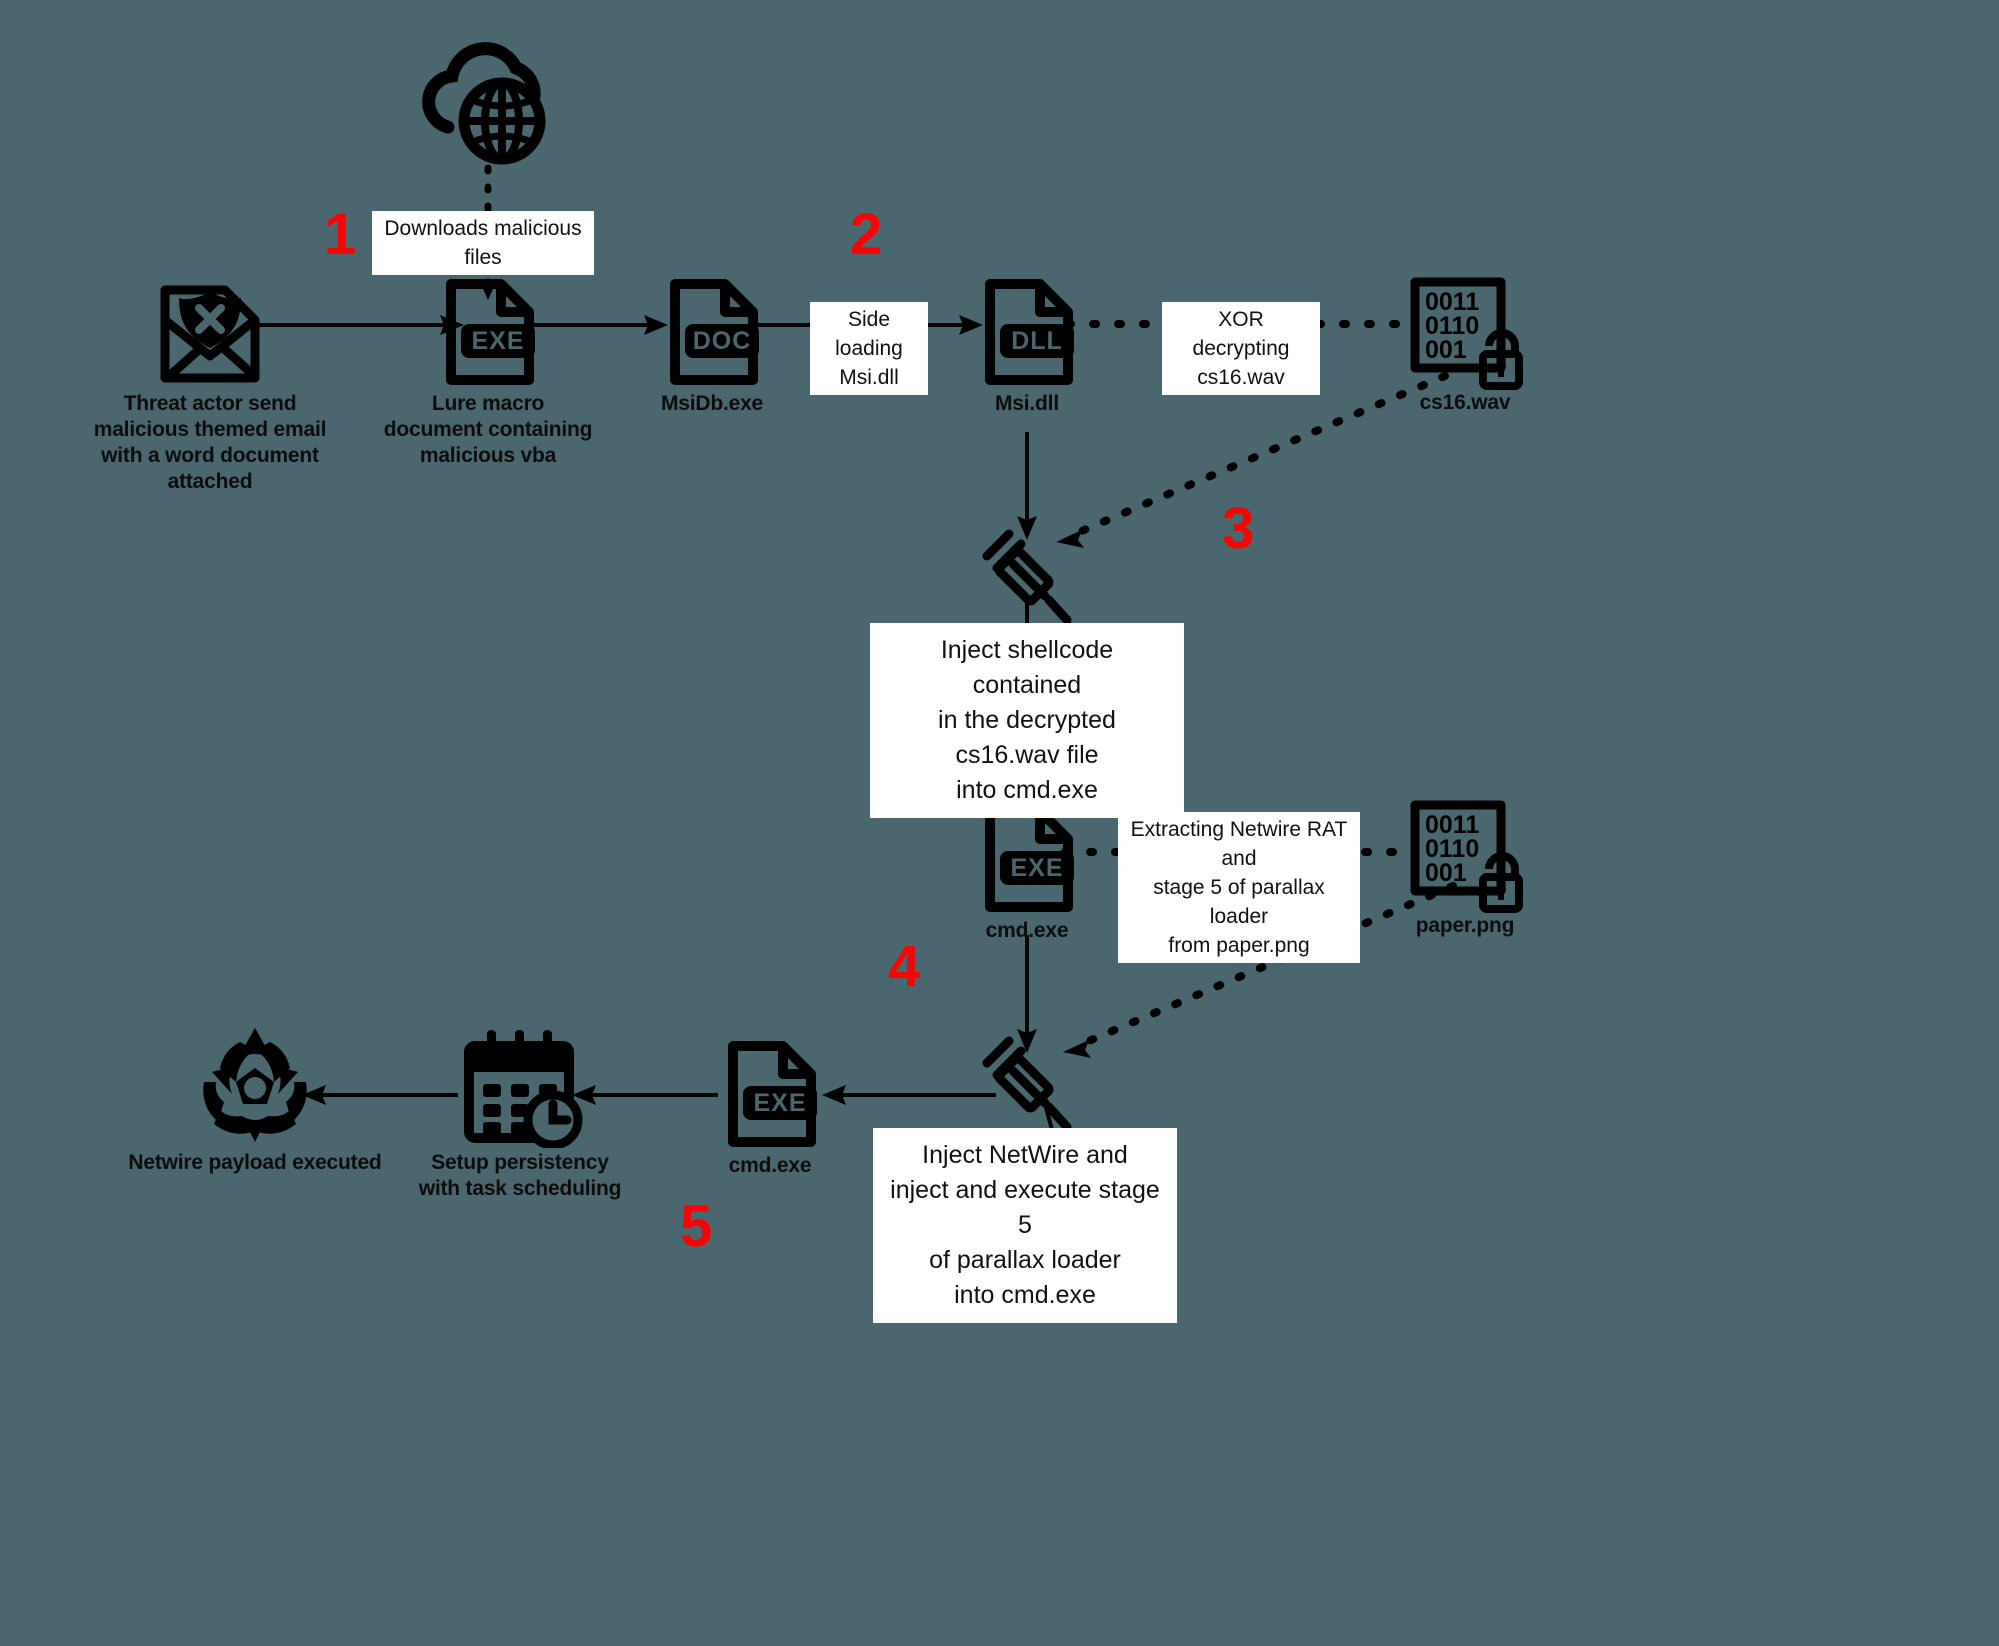  Describe the element at coordinates (490, 105) in the screenshot. I see `cloud-globe-icon` at that location.